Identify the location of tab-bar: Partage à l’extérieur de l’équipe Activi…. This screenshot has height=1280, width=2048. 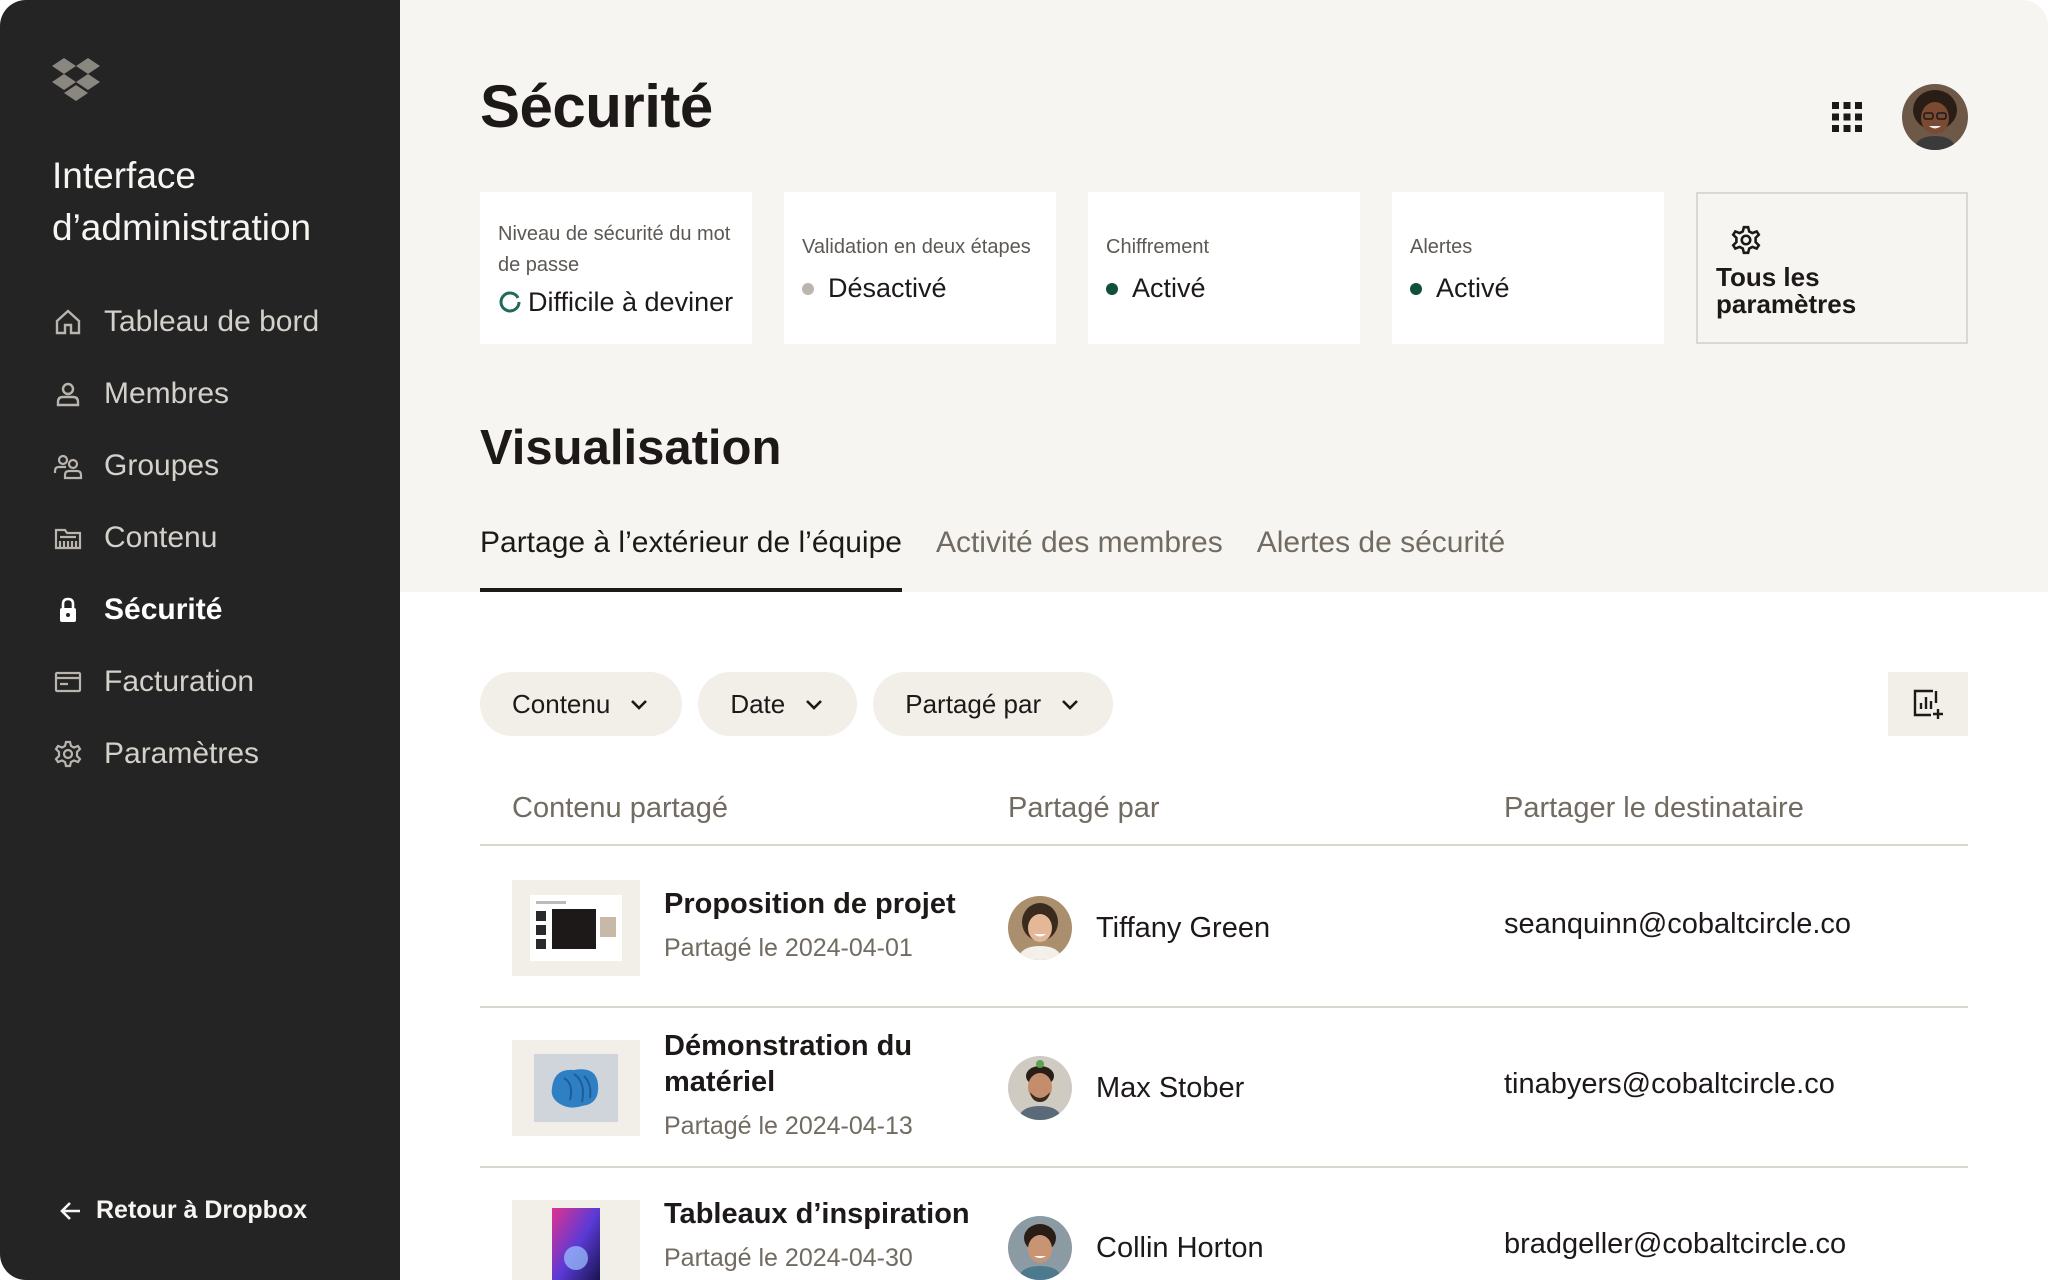
(1009, 546).